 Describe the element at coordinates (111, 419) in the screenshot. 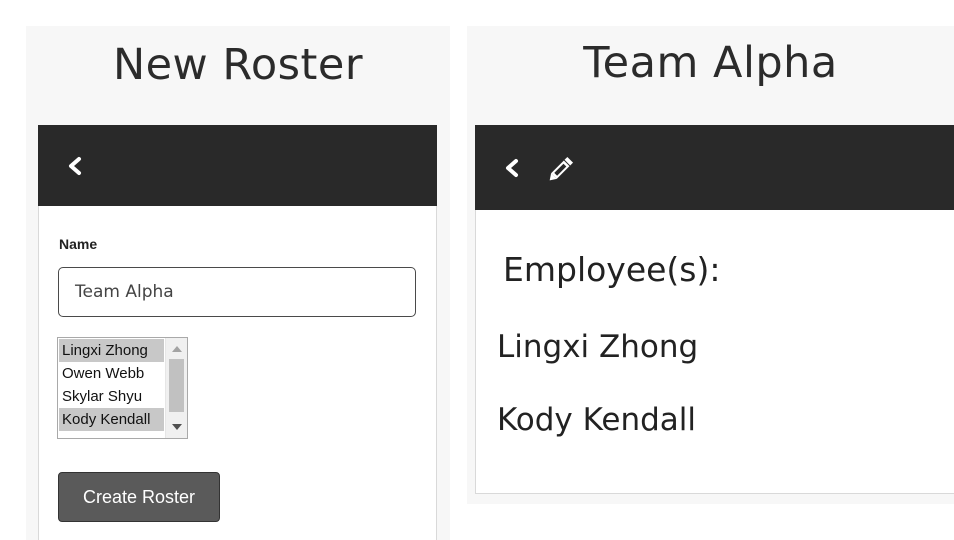

I see `employee-option: Kody Kendall` at that location.